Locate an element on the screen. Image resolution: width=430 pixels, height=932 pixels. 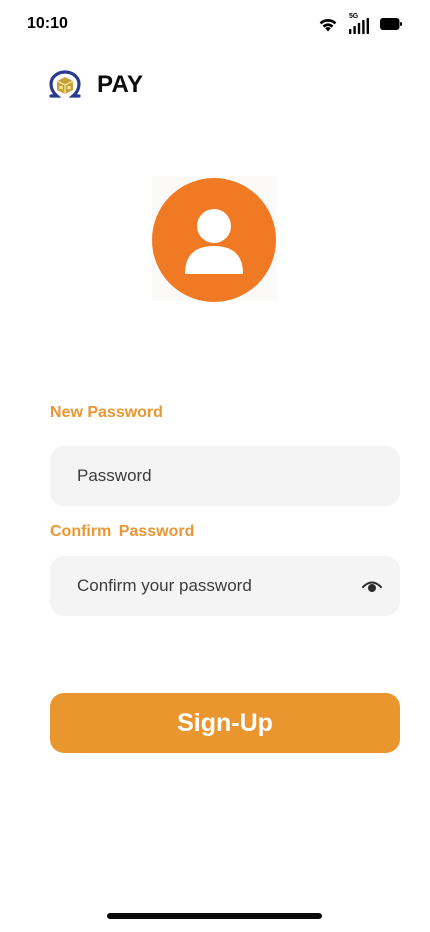
app-logo: PAY is located at coordinates (95, 85).